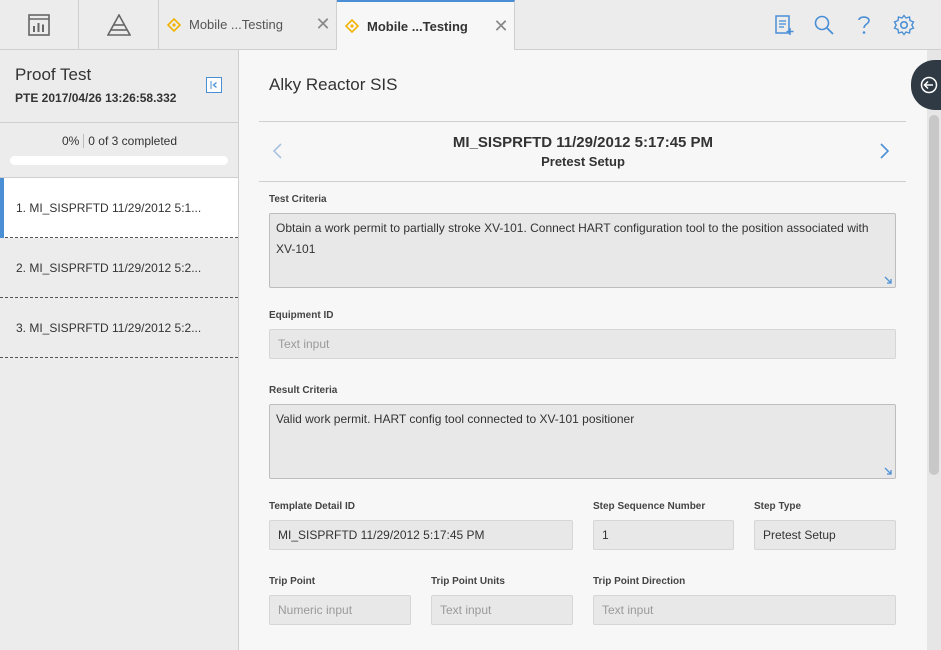 The height and width of the screenshot is (650, 941). Describe the element at coordinates (605, 535) in the screenshot. I see `step-sequence-number-value: 1` at that location.